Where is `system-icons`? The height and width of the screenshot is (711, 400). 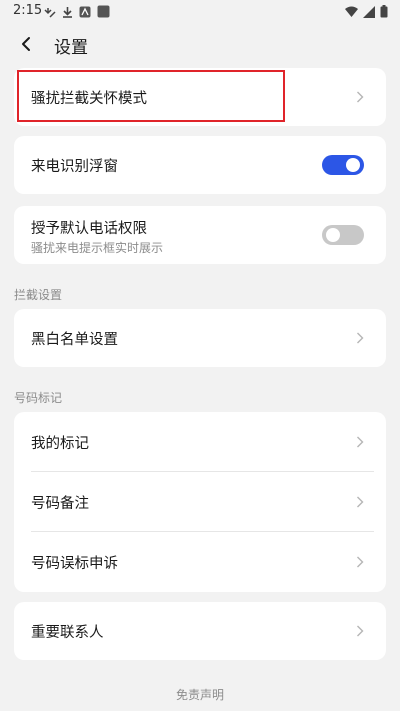
system-icons is located at coordinates (366, 11).